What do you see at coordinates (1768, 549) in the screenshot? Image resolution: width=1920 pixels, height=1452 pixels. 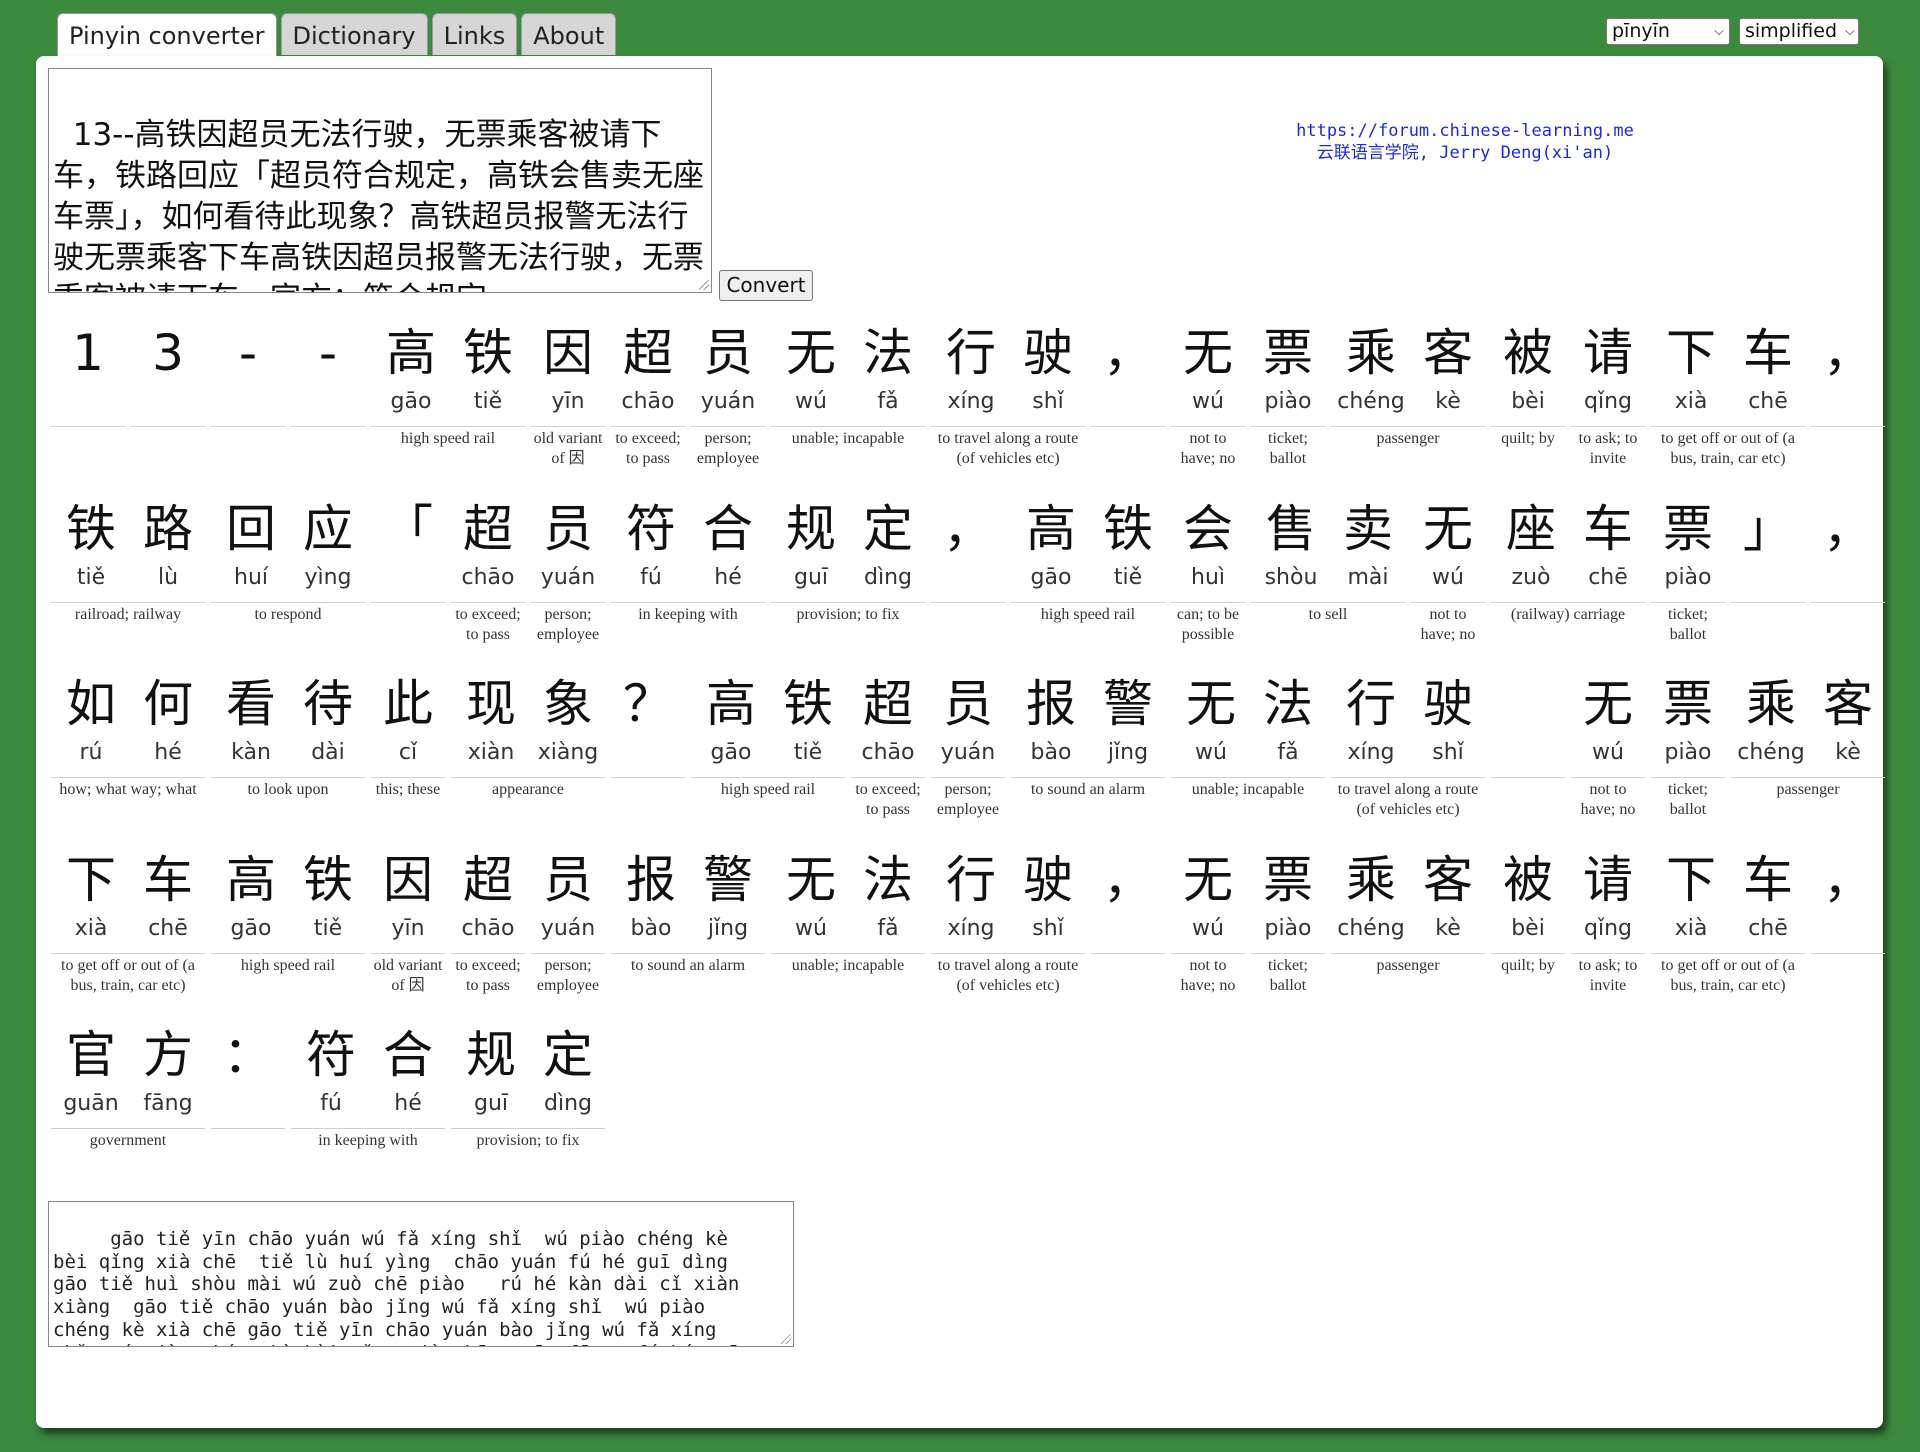 I see `word-block: 」` at bounding box center [1768, 549].